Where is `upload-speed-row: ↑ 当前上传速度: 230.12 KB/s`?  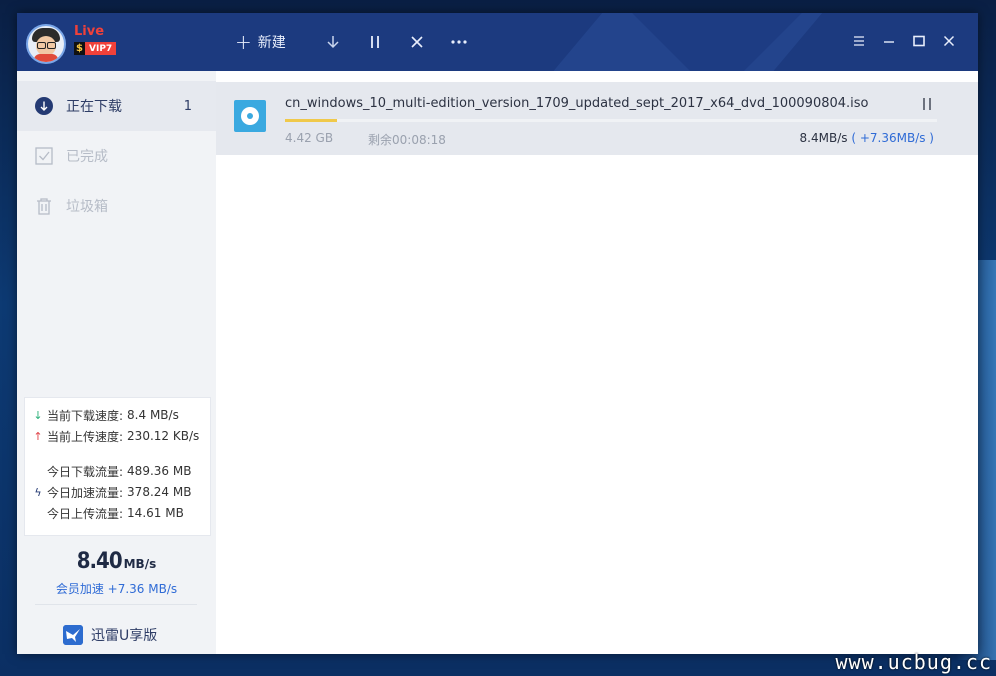
upload-speed-row: ↑ 当前上传速度: 230.12 KB/s is located at coordinates (115, 436).